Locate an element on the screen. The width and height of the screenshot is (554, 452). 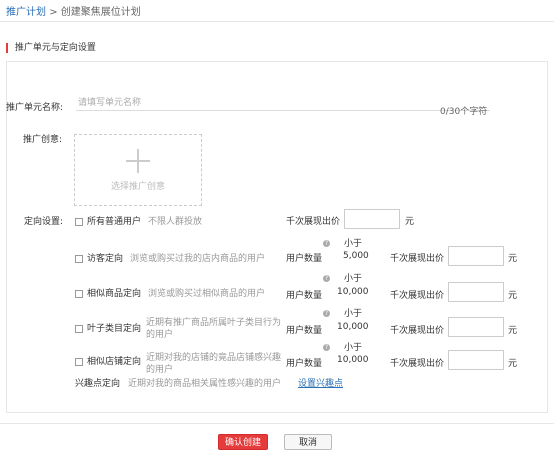
visitor-count-value: 5,000 is located at coordinates (356, 256).